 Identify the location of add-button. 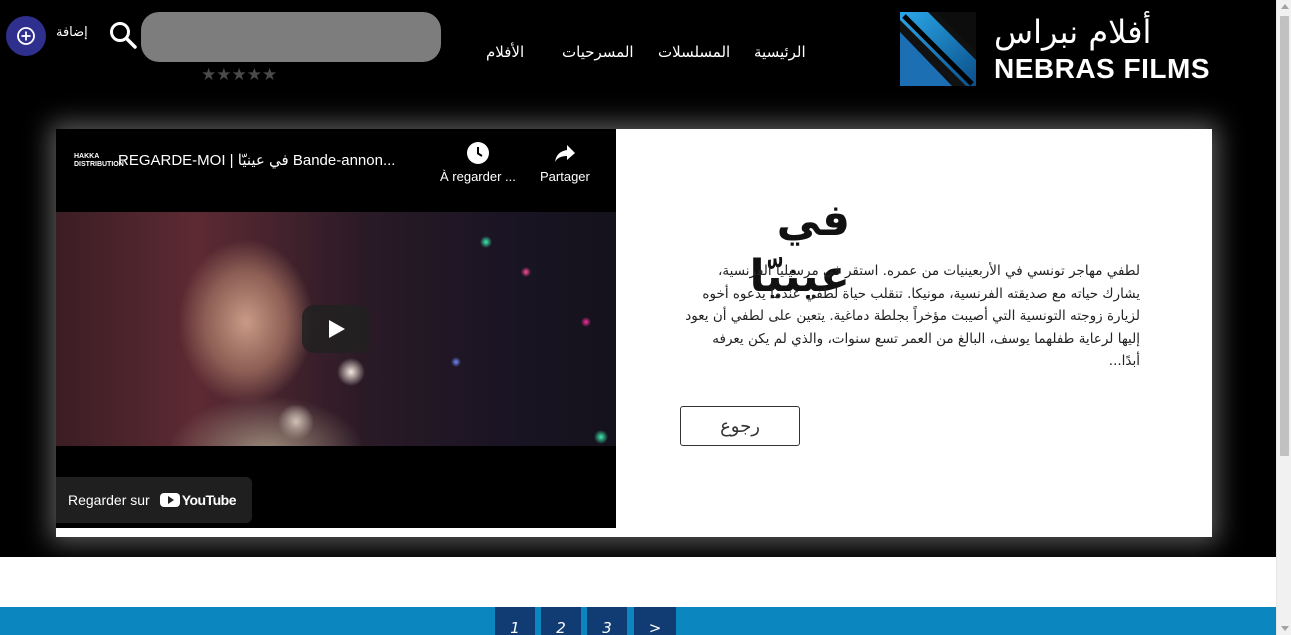
(26, 36).